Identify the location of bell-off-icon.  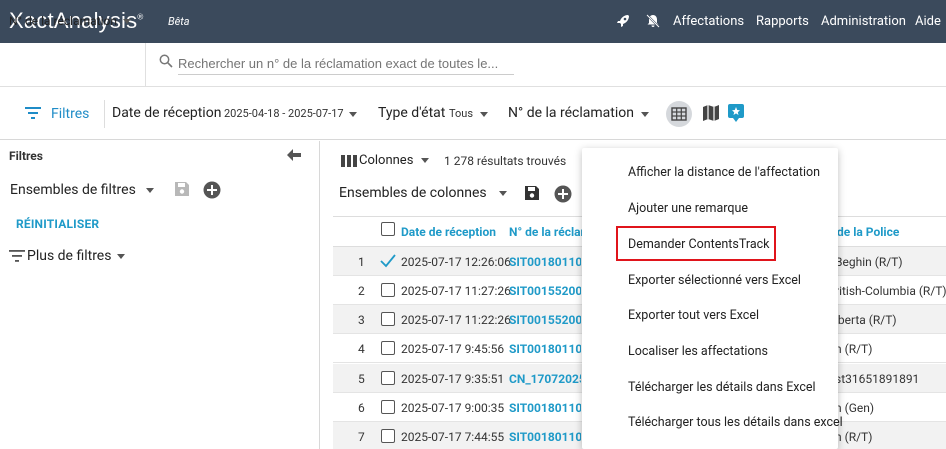
(653, 21).